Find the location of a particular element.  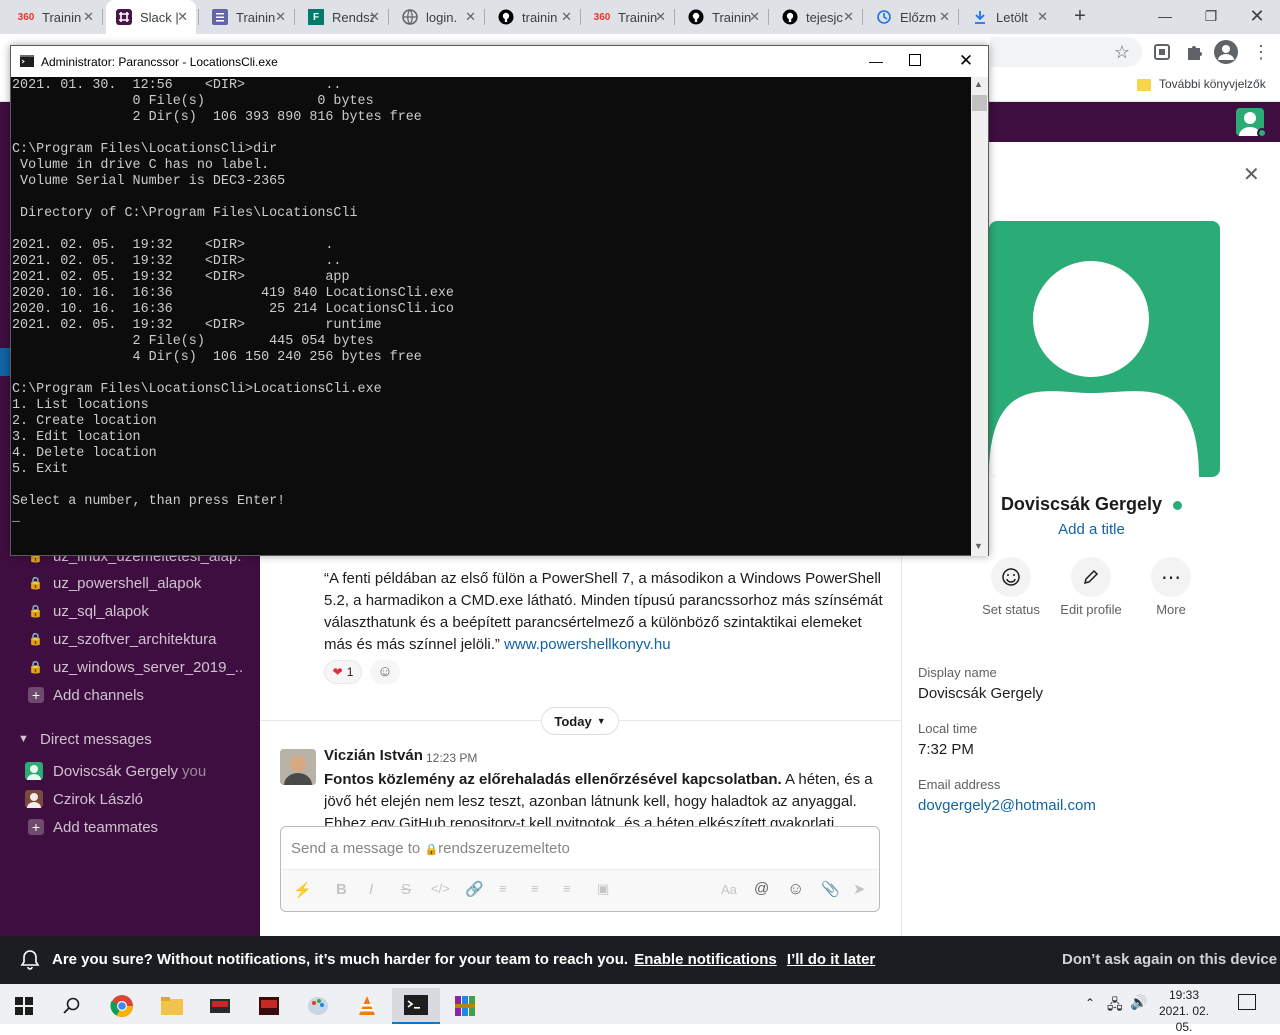

cmd-scrollbar: ▲ ▼ is located at coordinates (979, 316).